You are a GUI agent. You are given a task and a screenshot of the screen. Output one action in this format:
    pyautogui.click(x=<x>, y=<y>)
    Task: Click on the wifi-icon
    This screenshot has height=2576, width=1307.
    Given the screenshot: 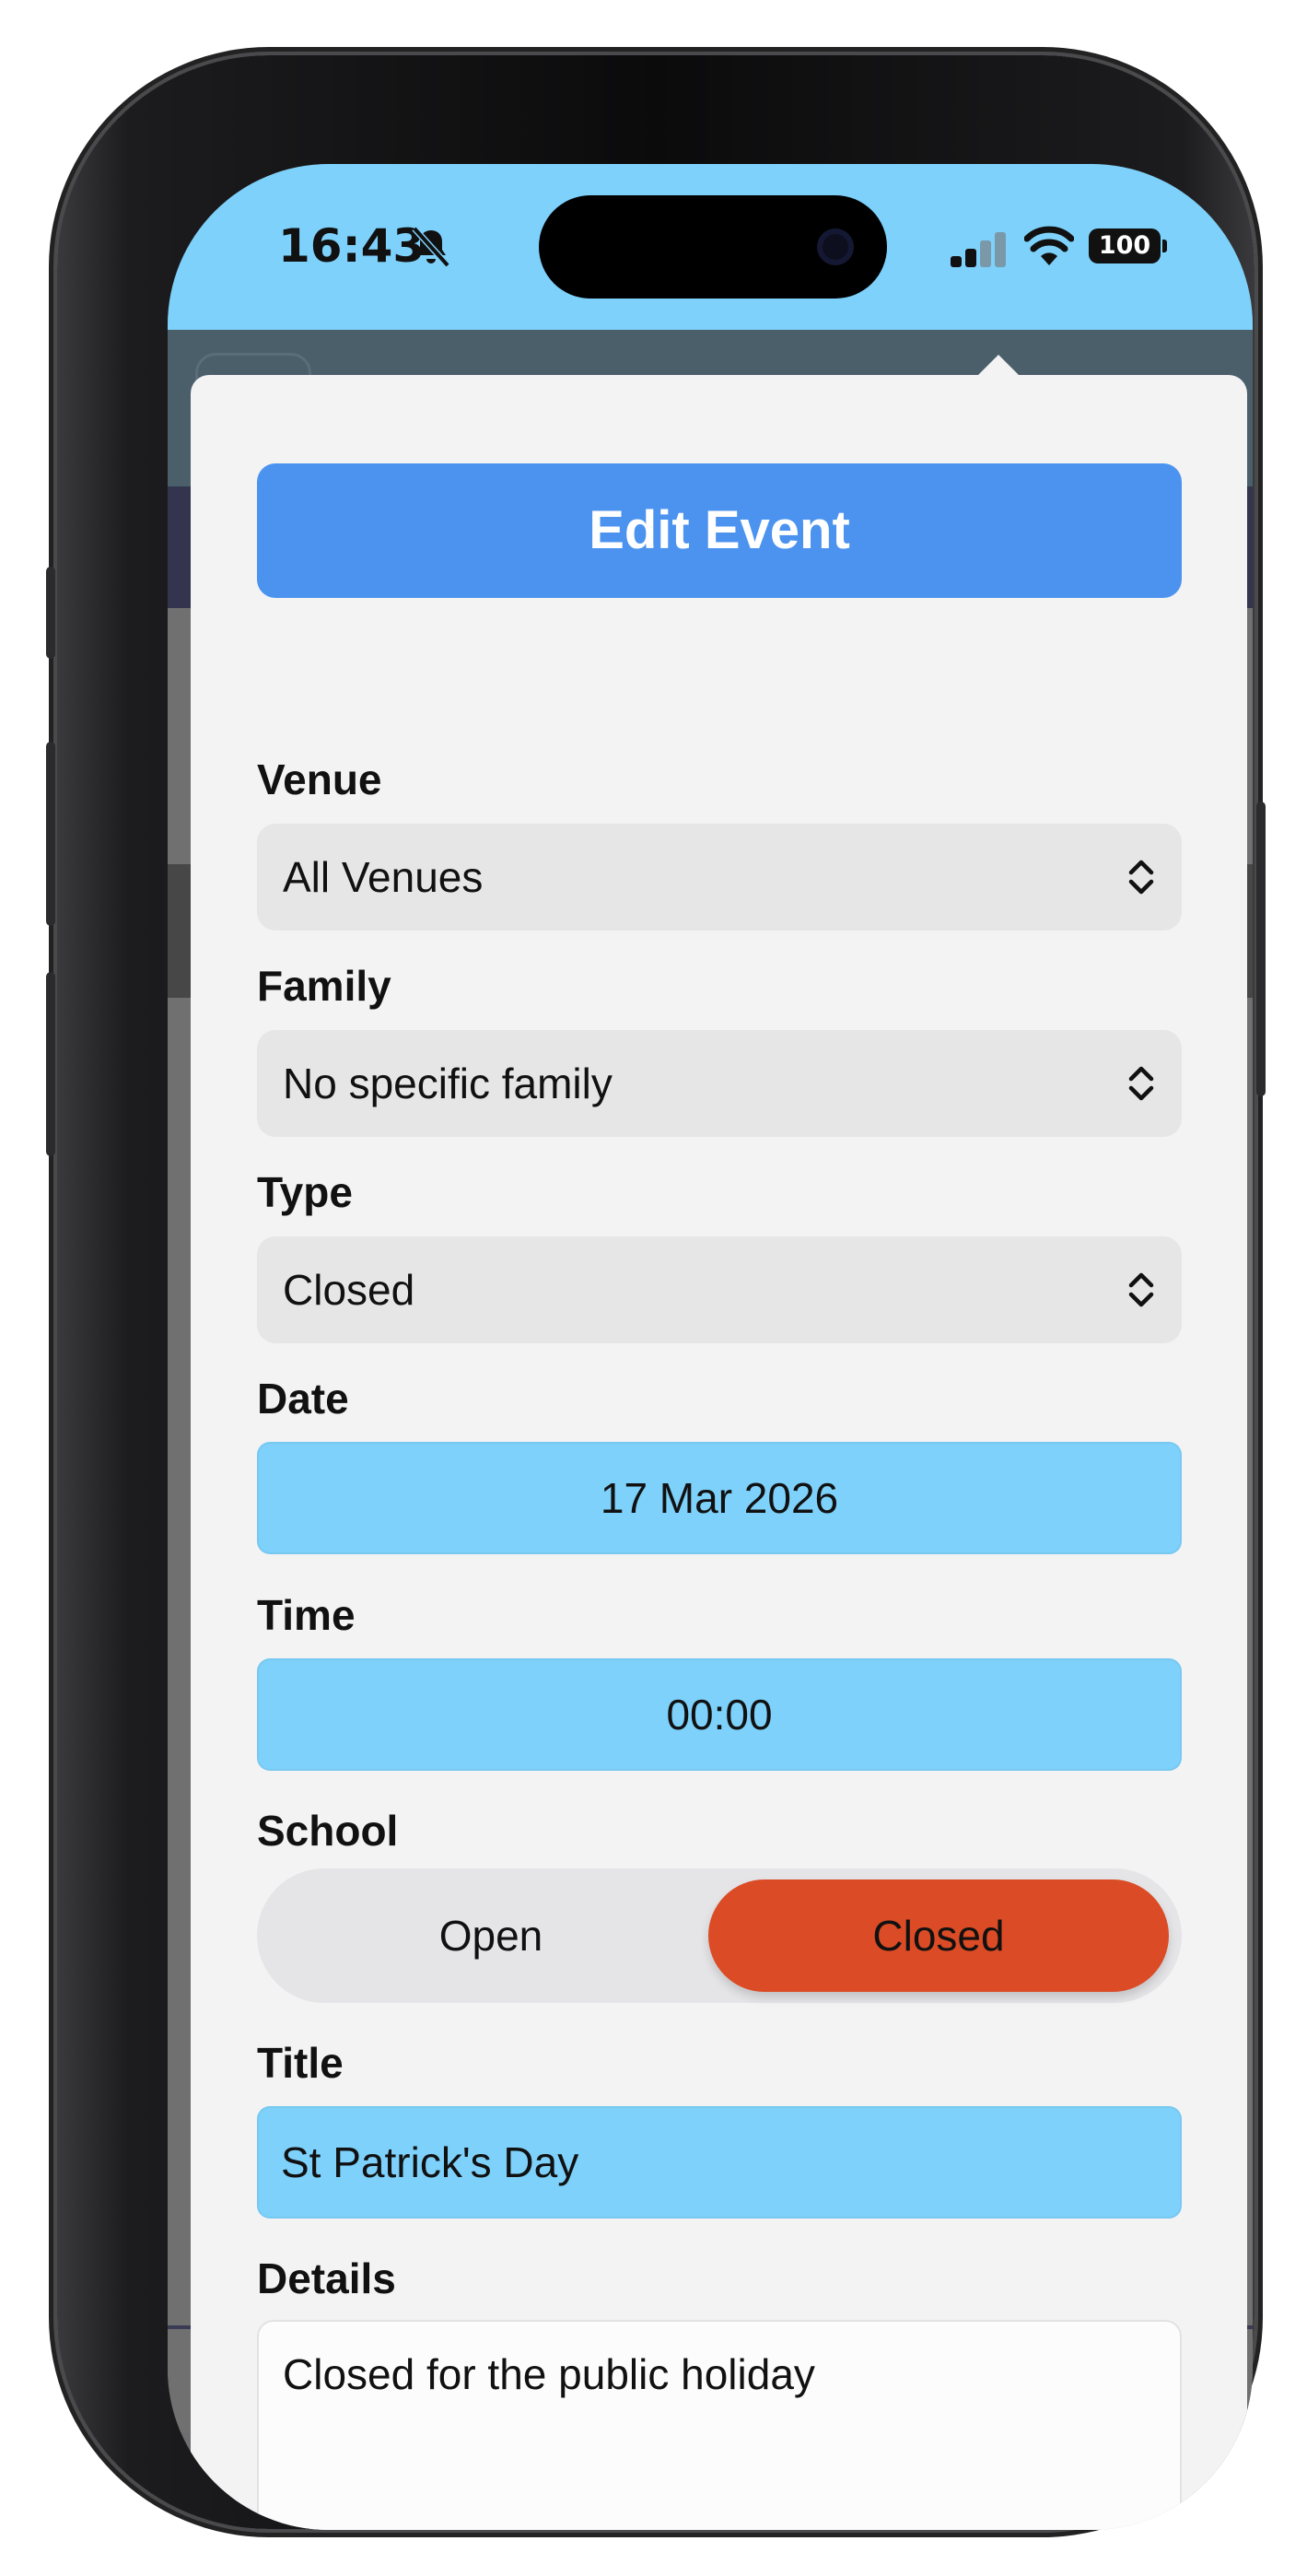 What is the action you would take?
    pyautogui.click(x=1049, y=245)
    